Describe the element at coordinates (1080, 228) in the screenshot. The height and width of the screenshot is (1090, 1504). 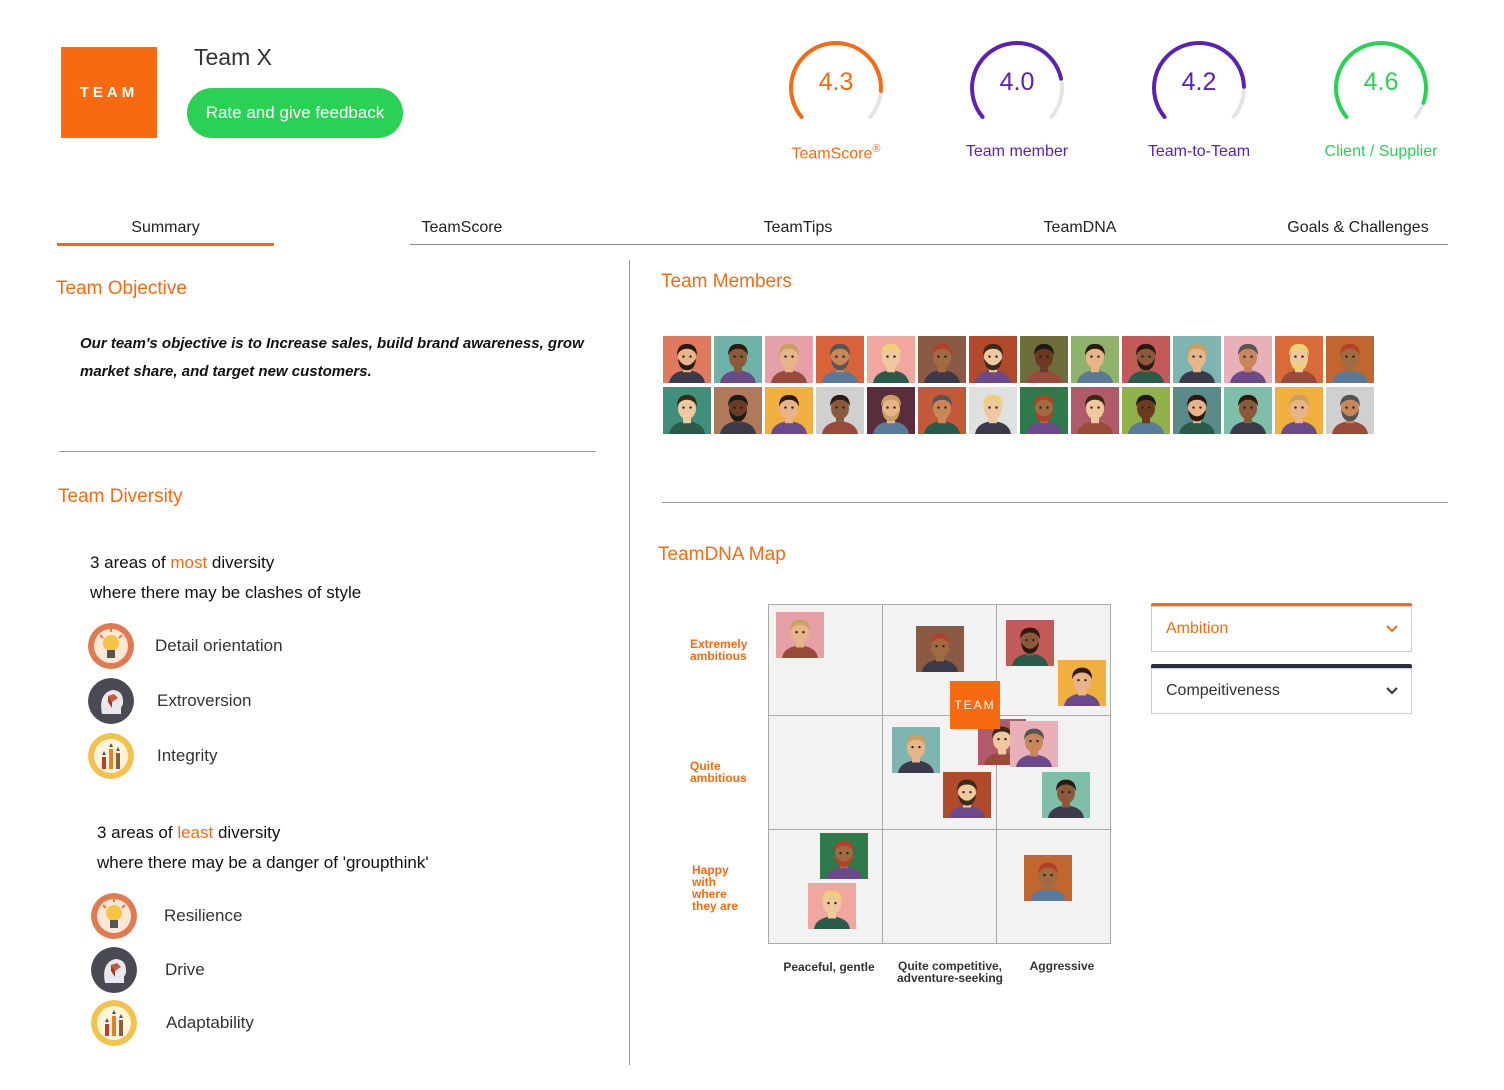
I see `tab-teamdna: TeamDNA` at that location.